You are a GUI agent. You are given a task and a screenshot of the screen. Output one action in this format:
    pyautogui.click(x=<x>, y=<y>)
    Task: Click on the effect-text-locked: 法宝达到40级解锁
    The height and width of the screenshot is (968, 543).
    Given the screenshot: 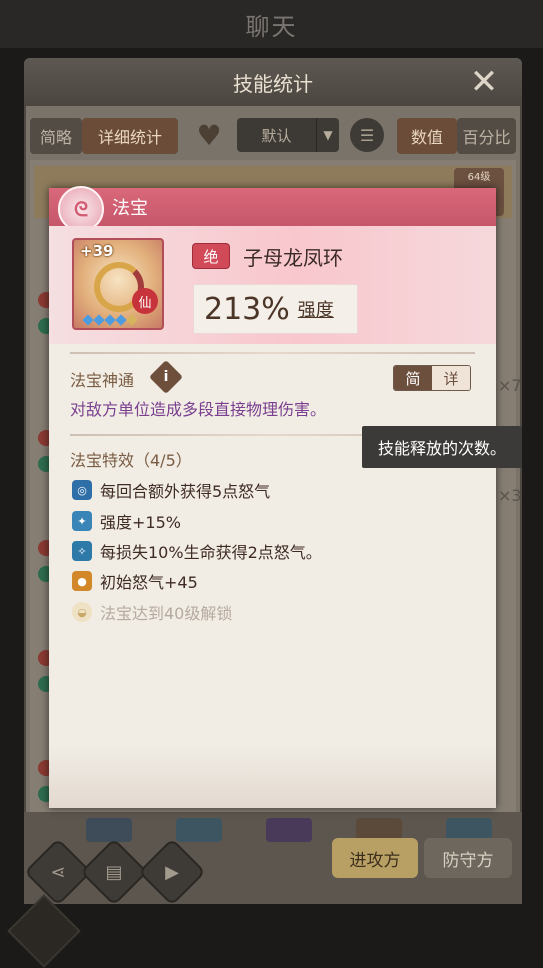 What is the action you would take?
    pyautogui.click(x=166, y=613)
    